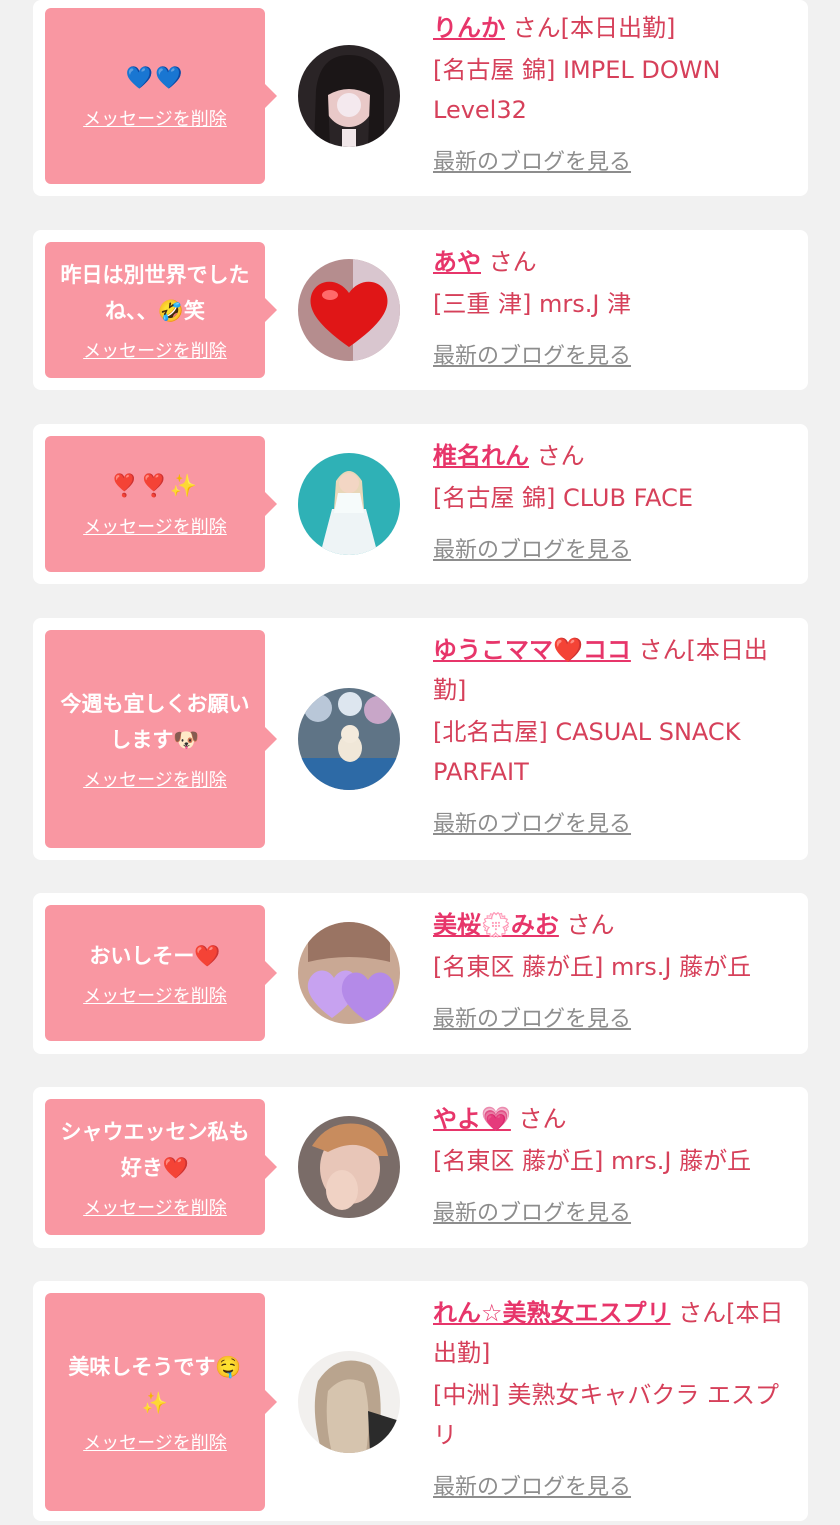  Describe the element at coordinates (481, 456) in the screenshot. I see `cast-name-link: 椎名れん` at that location.